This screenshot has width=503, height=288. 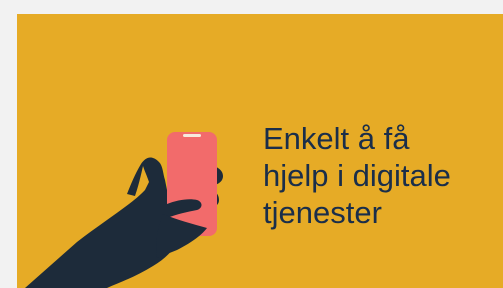 I want to click on hand-shape, so click(x=103, y=222).